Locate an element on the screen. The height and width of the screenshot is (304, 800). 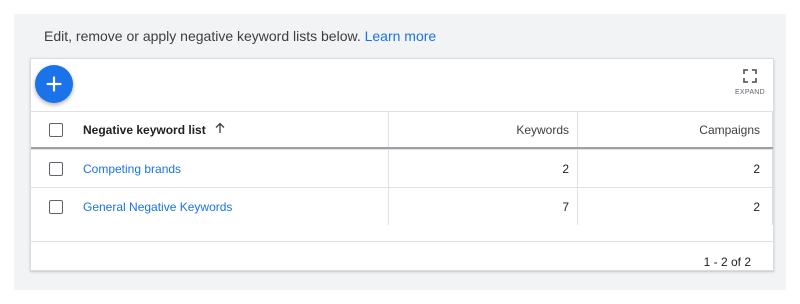
column-header-keywords-label: Keywords is located at coordinates (542, 129).